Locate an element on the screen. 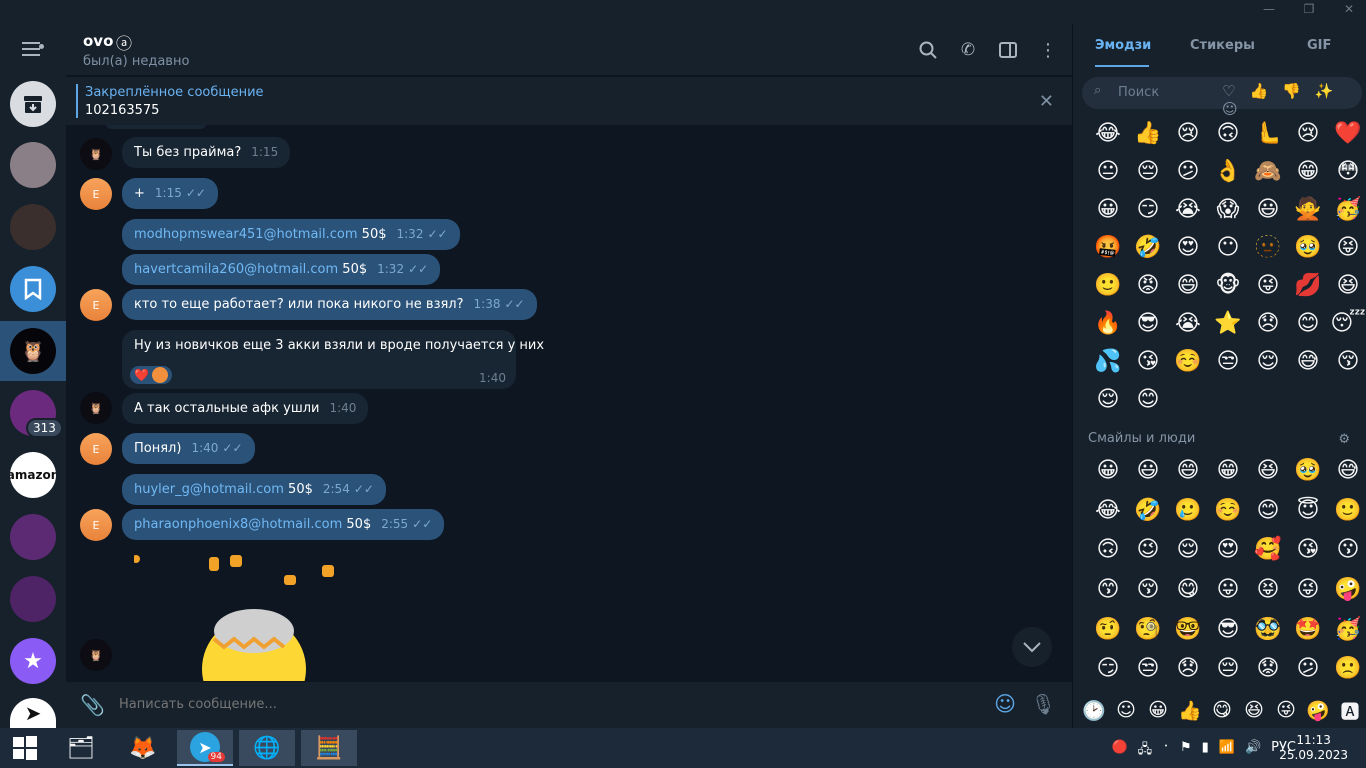  chat-item-ovo-active: 🦉 is located at coordinates (33, 351).